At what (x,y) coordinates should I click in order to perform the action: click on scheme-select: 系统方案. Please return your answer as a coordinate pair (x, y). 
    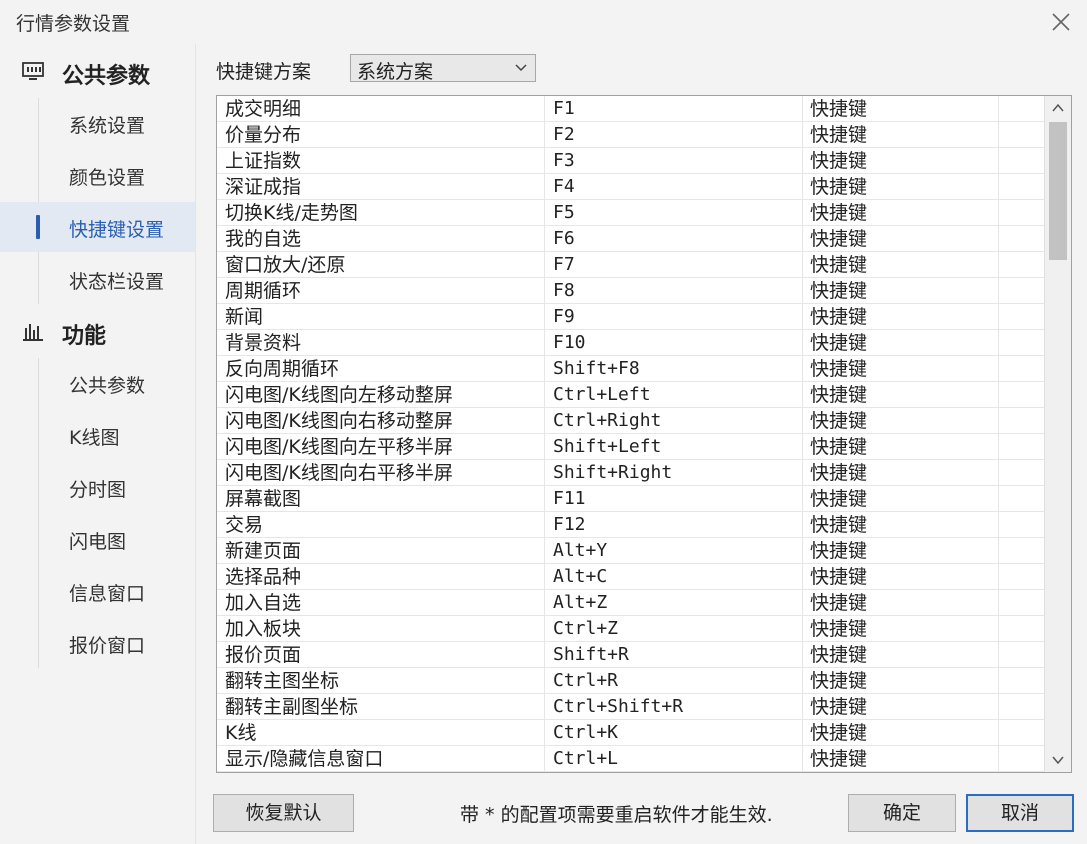
    Looking at the image, I should click on (443, 68).